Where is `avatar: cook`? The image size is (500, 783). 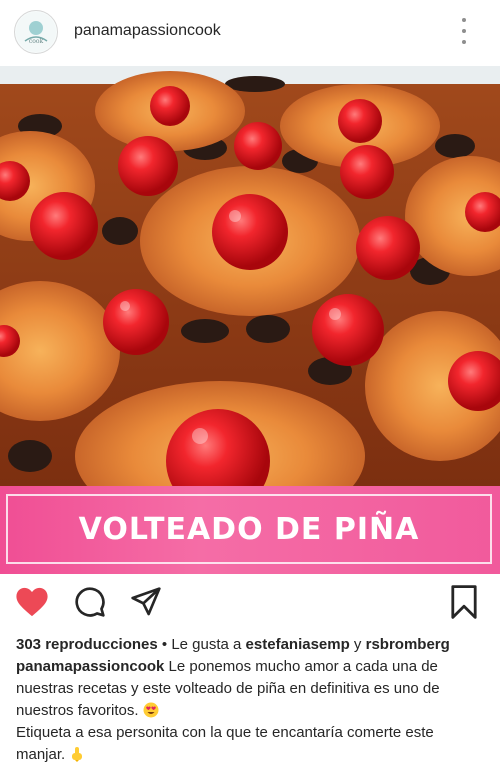
avatar: cook is located at coordinates (36, 32).